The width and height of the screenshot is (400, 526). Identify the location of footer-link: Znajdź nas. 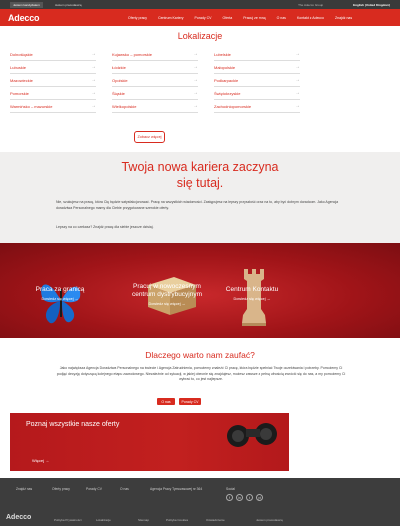
(24, 489).